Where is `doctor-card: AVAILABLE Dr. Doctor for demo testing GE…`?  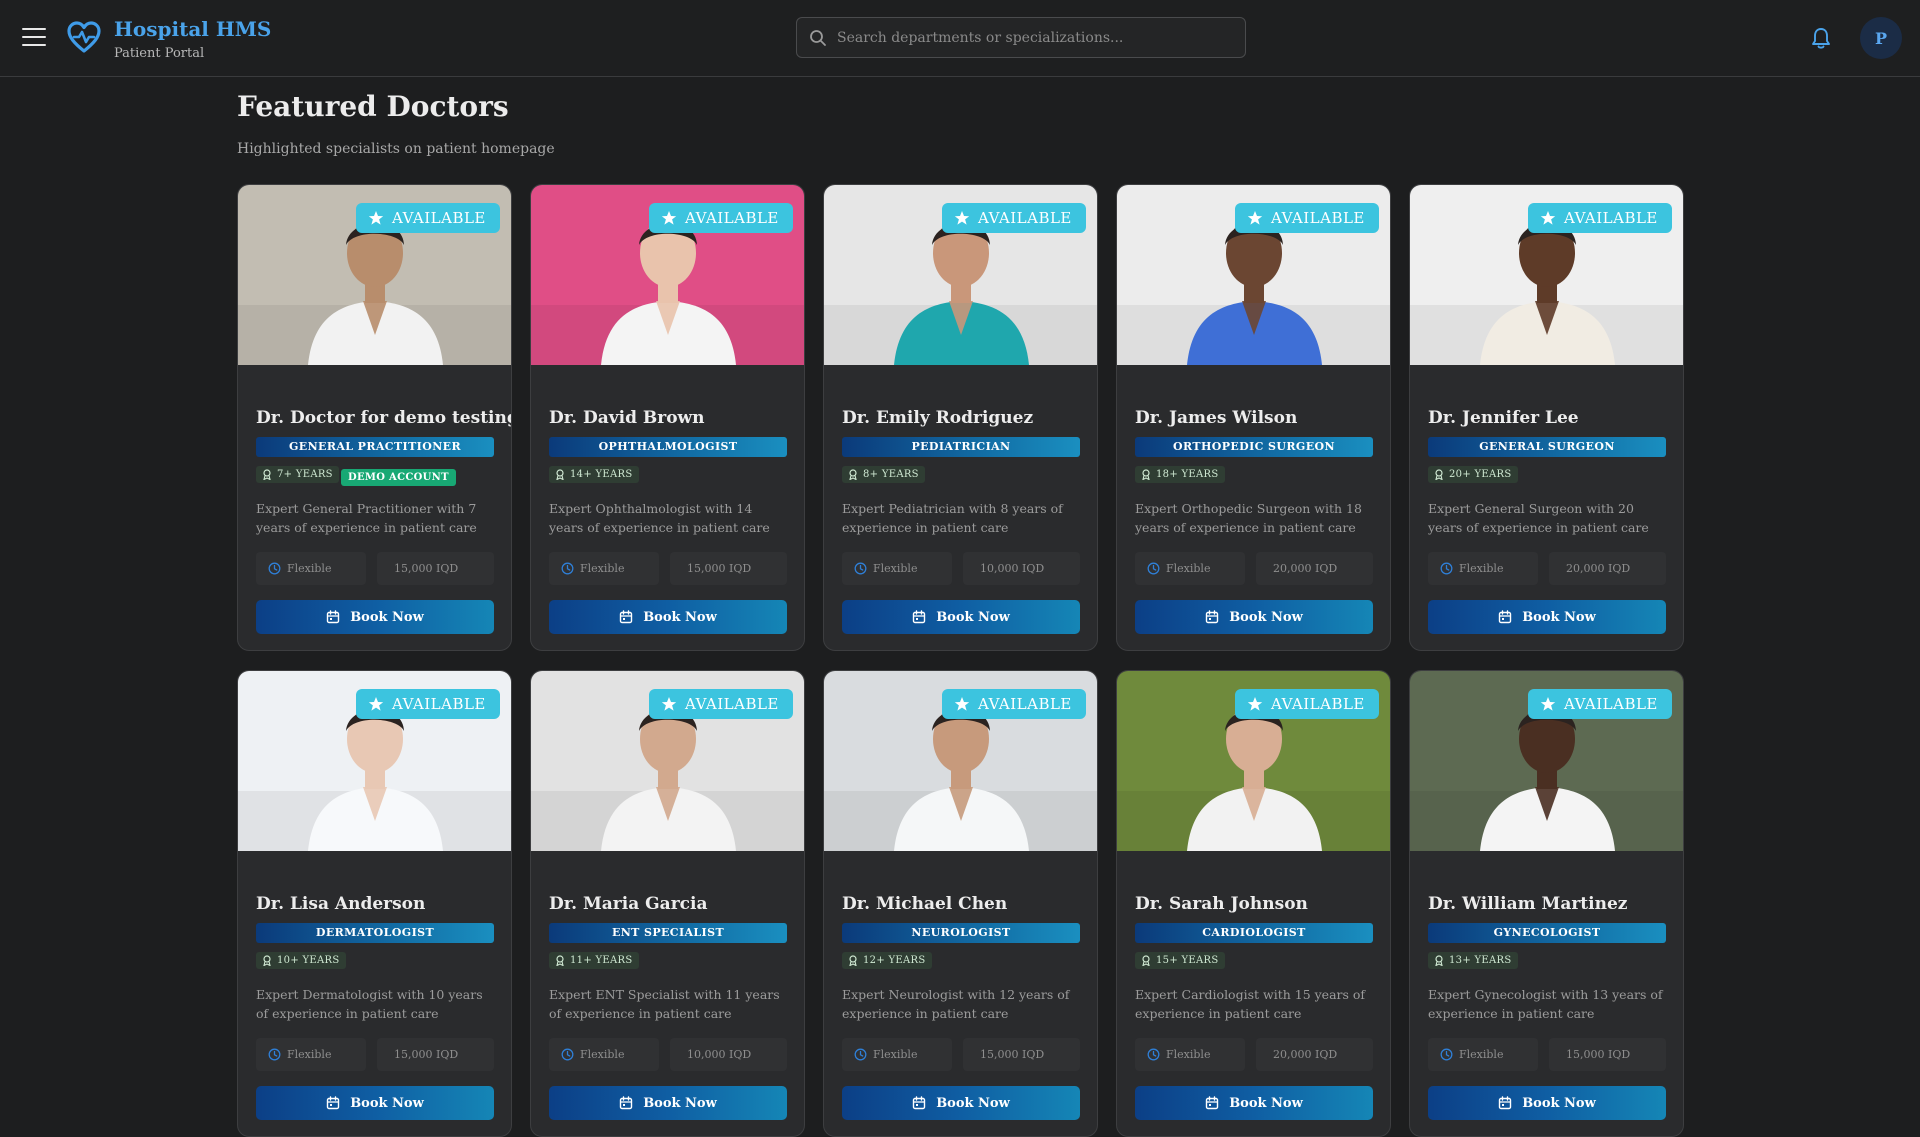
doctor-card: AVAILABLE Dr. Doctor for demo testing GE… is located at coordinates (374, 417).